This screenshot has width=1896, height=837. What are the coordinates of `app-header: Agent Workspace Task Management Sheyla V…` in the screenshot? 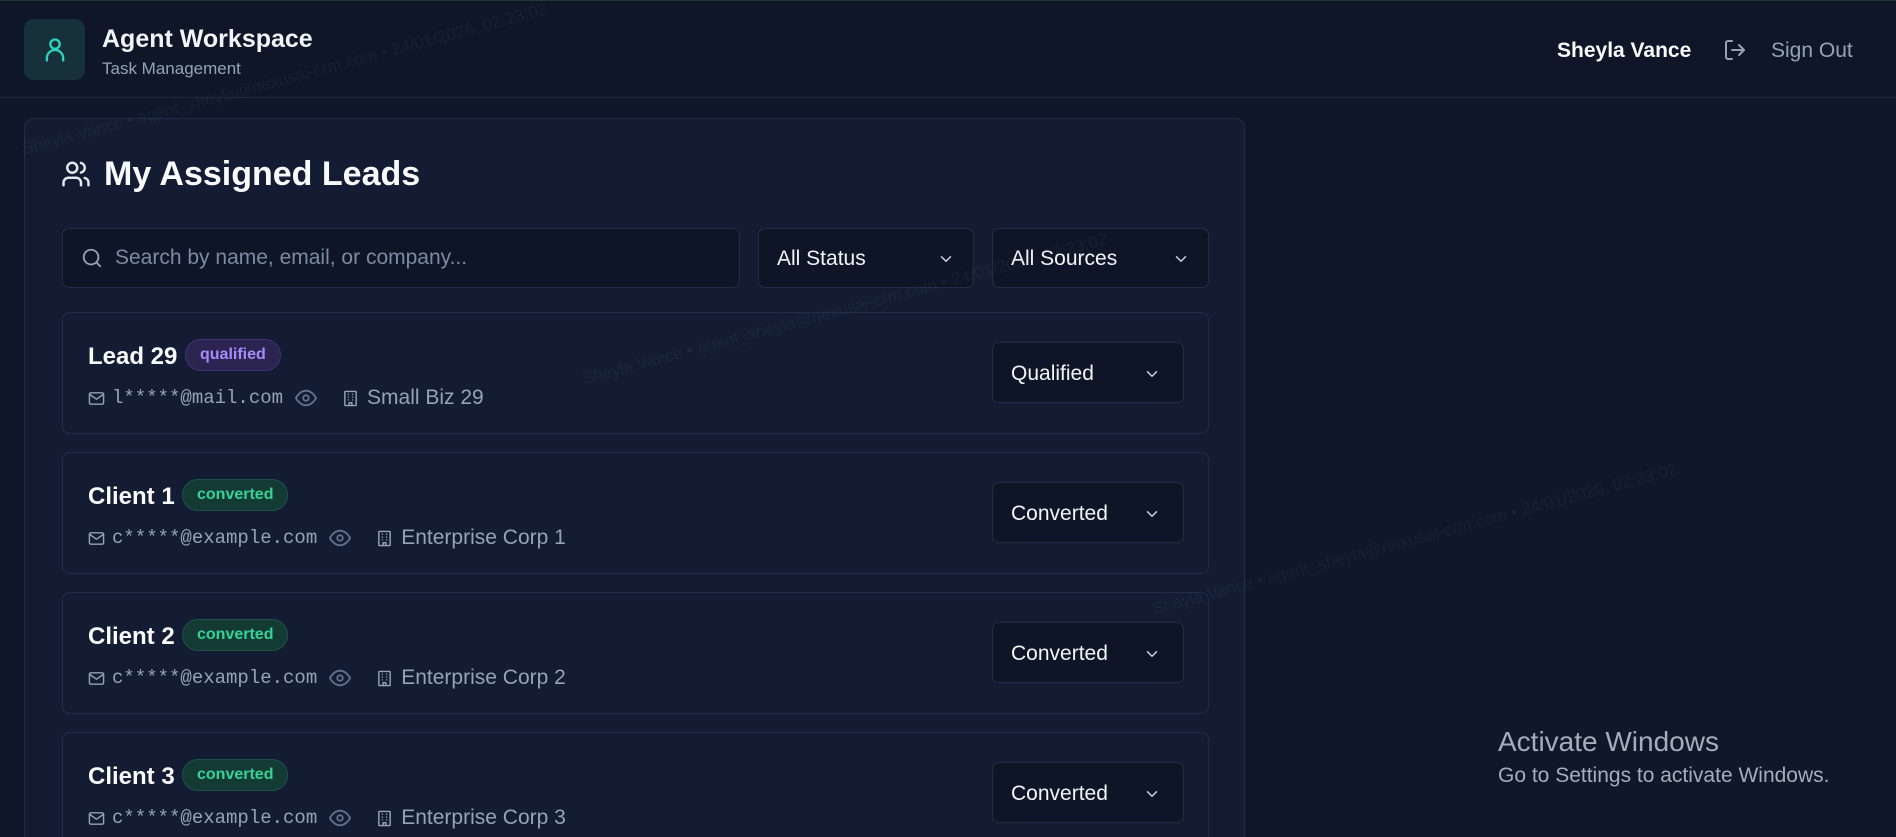 It's located at (948, 49).